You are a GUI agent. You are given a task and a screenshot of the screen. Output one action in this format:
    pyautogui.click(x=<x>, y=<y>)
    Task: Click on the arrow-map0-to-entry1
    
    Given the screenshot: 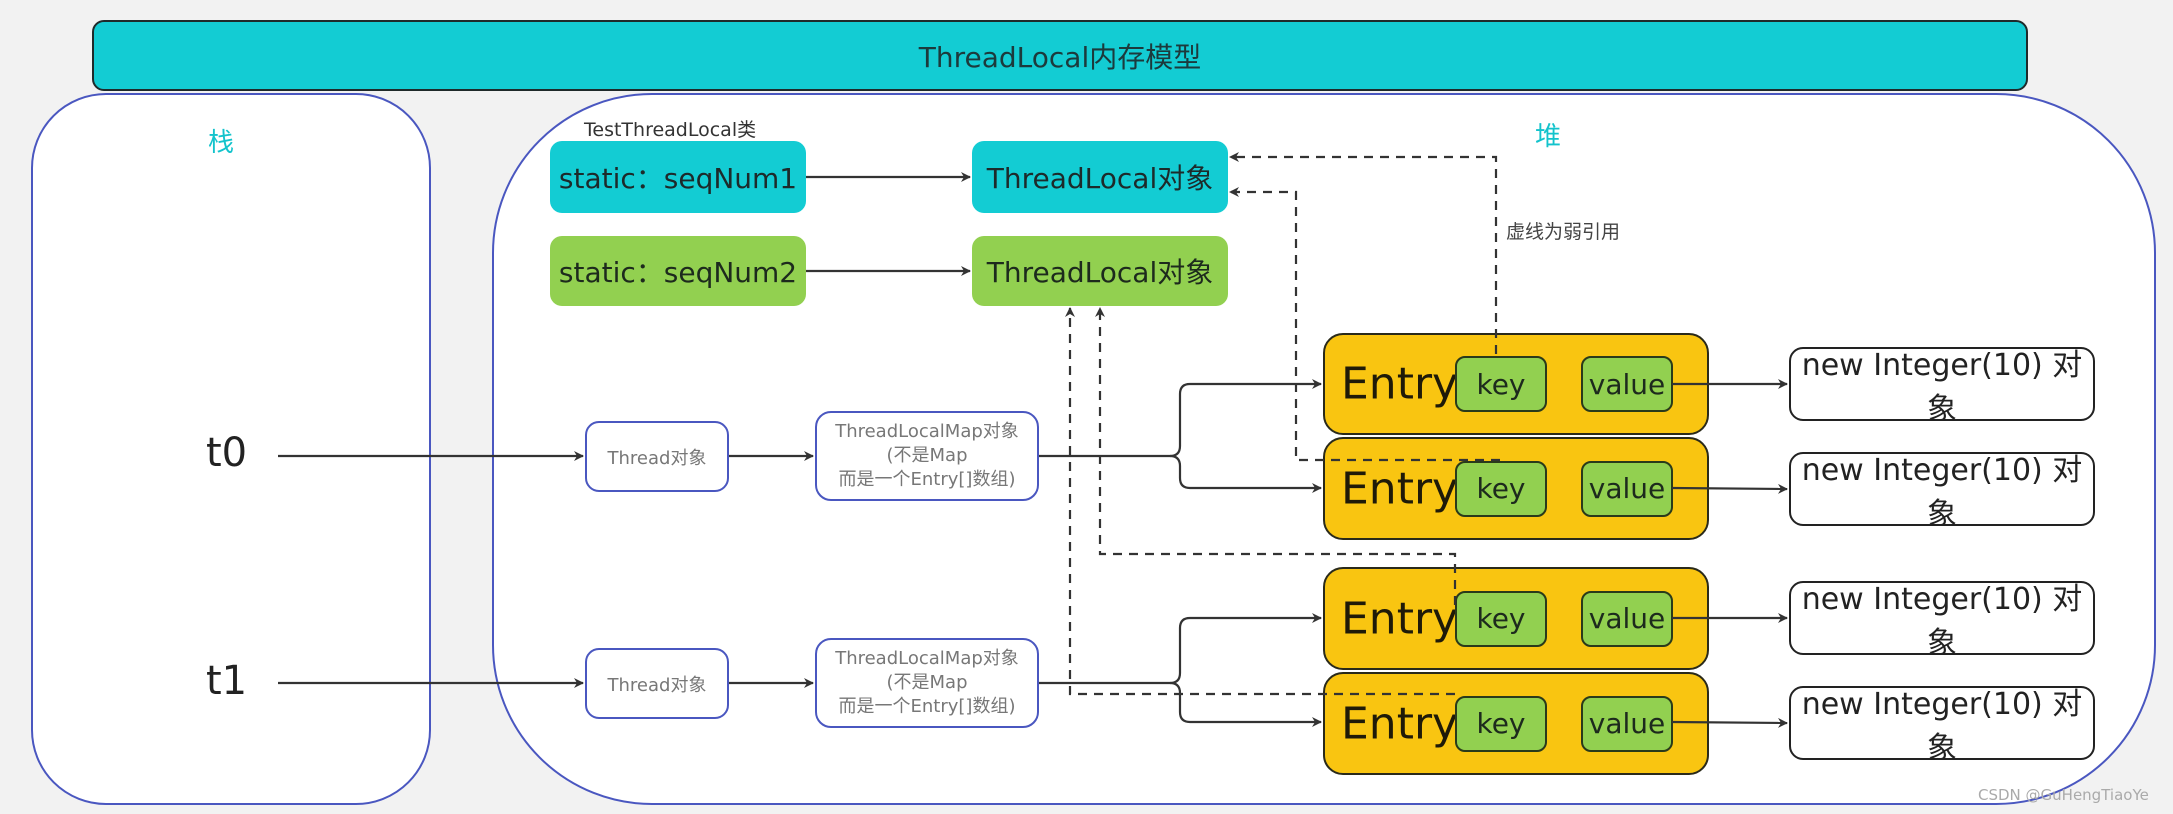 What is the action you would take?
    pyautogui.click(x=1245, y=473)
    